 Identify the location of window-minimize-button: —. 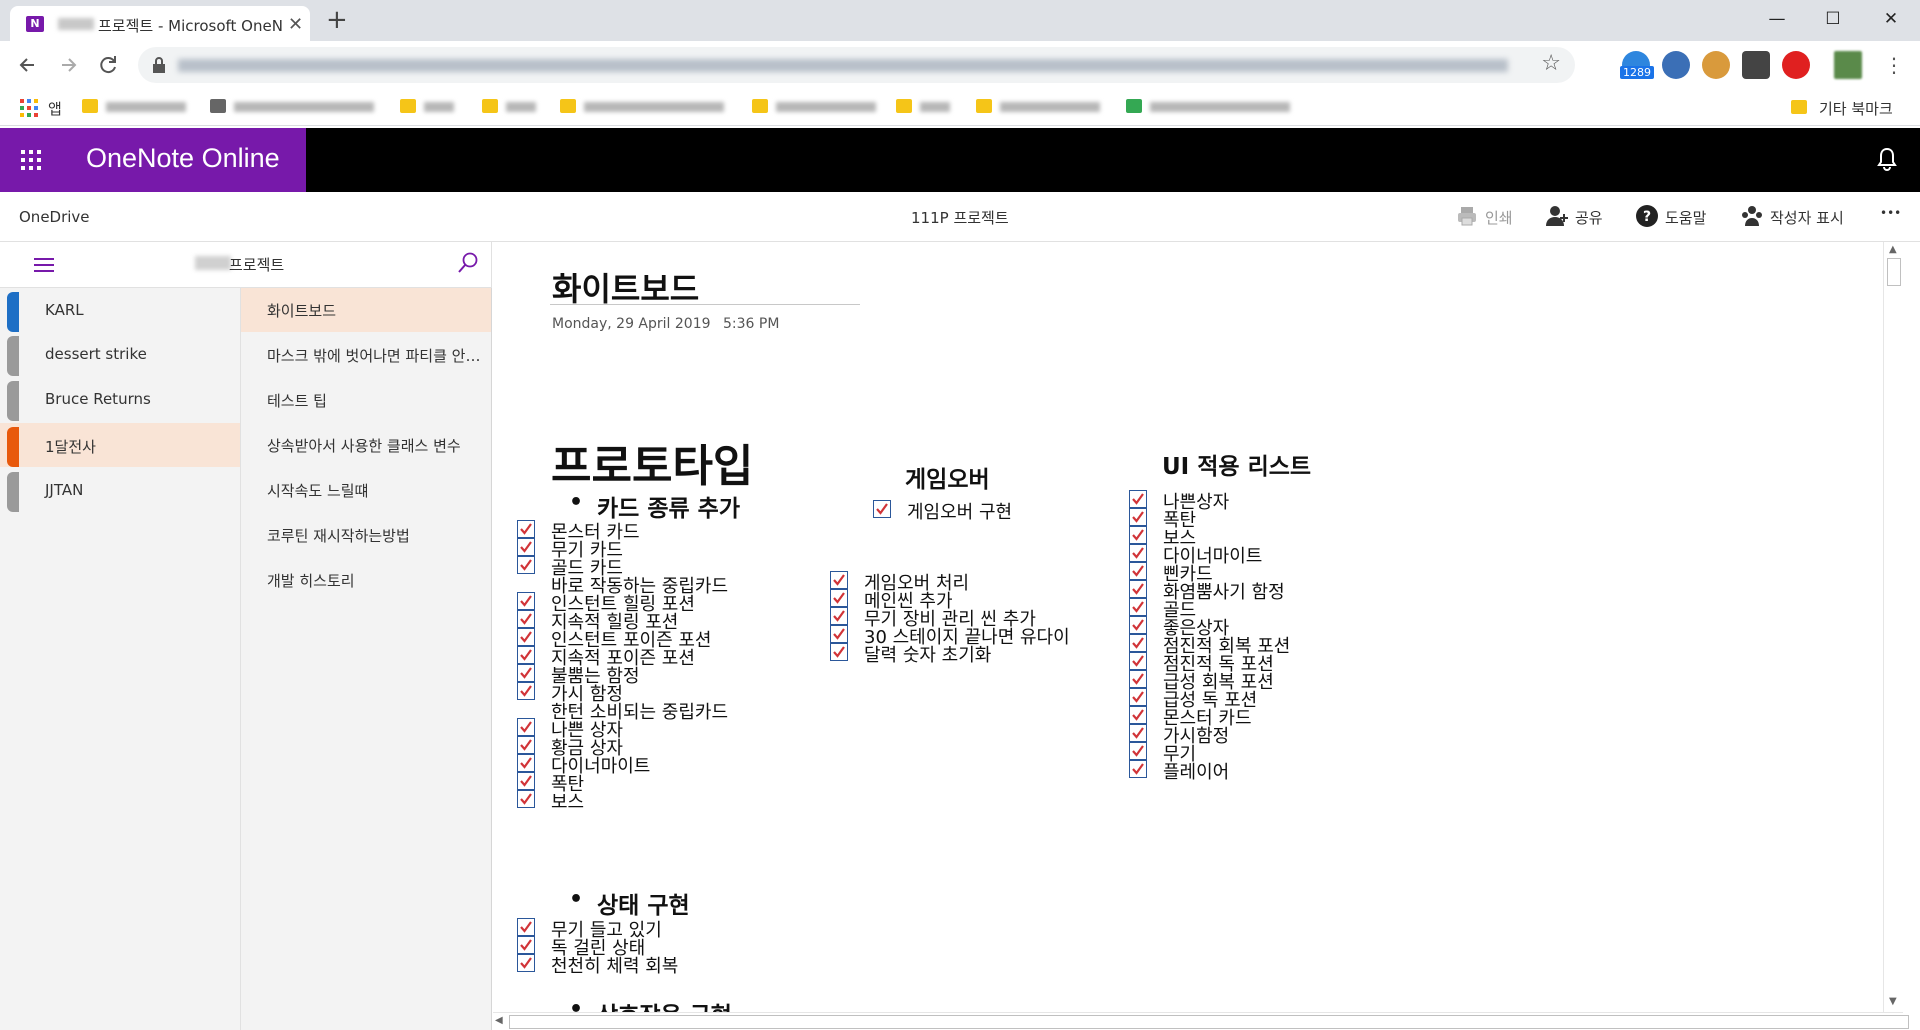
(1777, 19).